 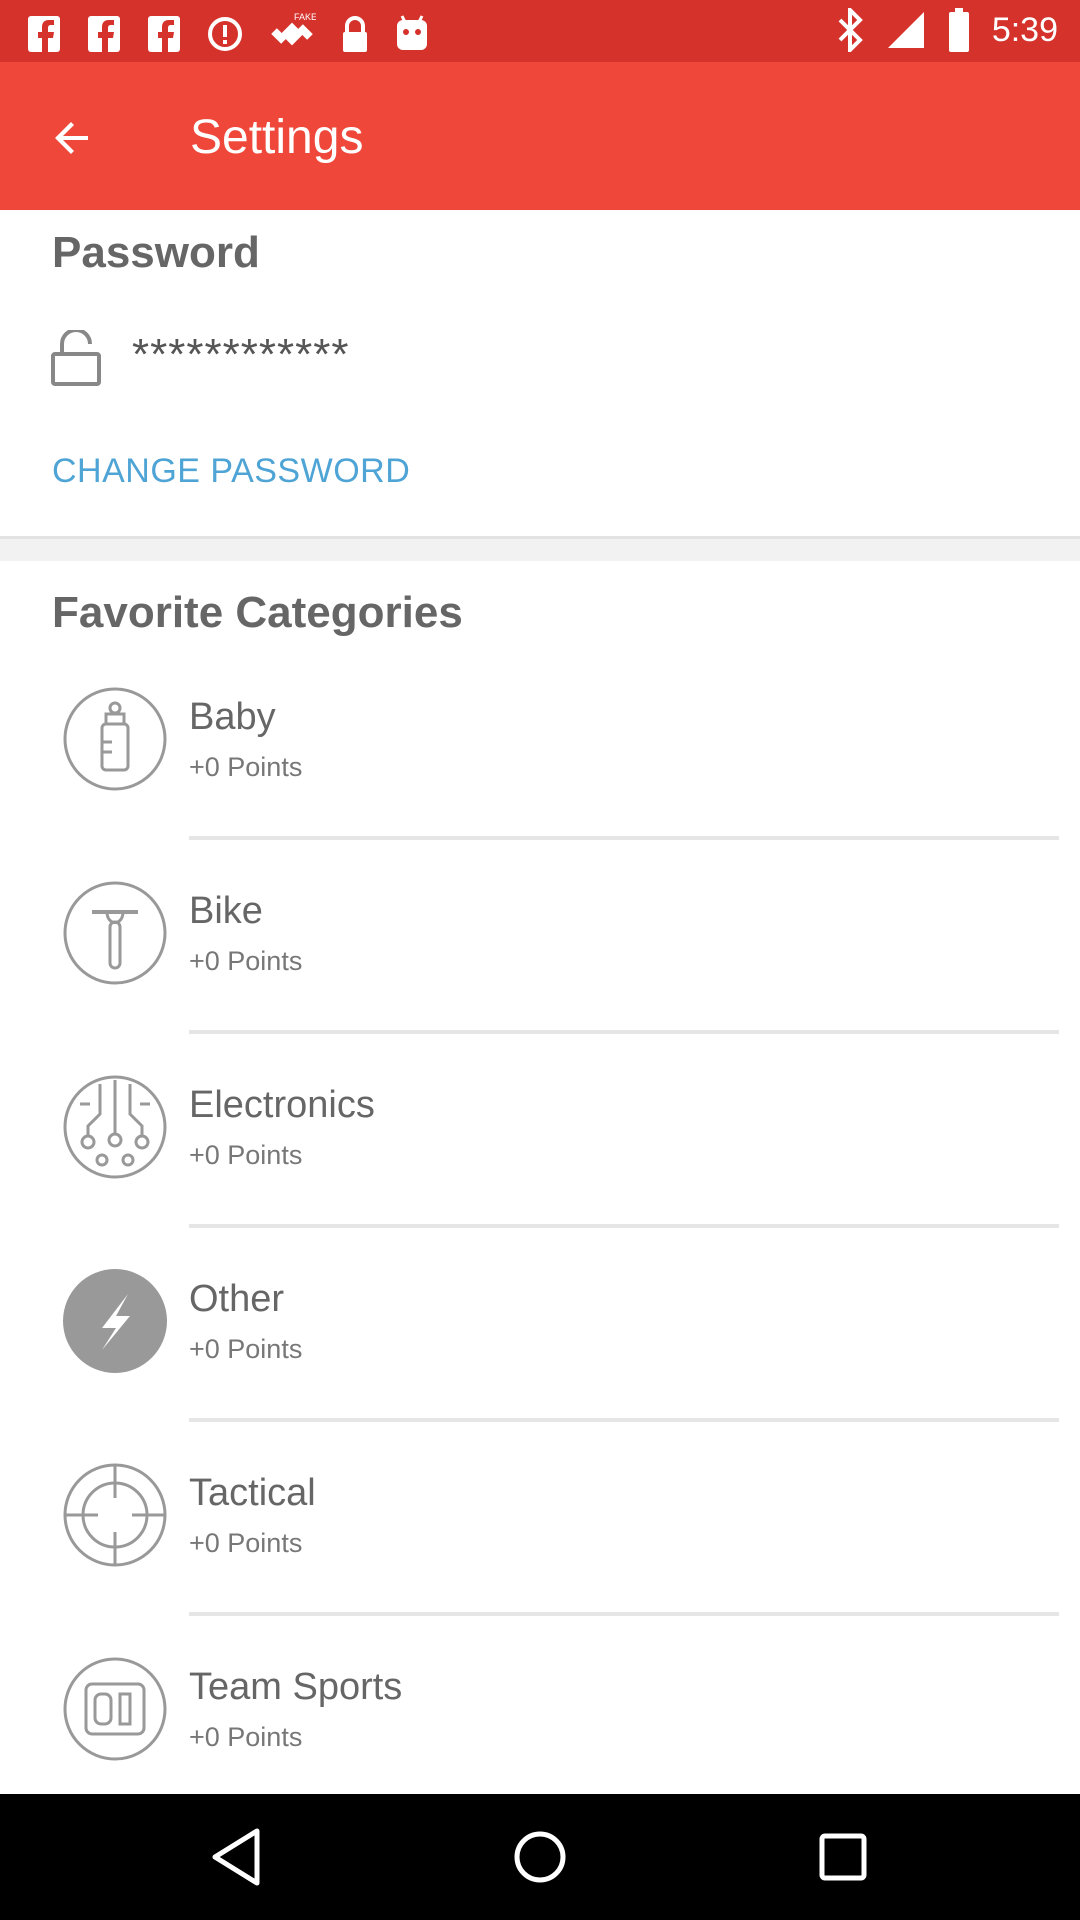 What do you see at coordinates (540, 1365) in the screenshot?
I see `category-item-other: Other +0 Points` at bounding box center [540, 1365].